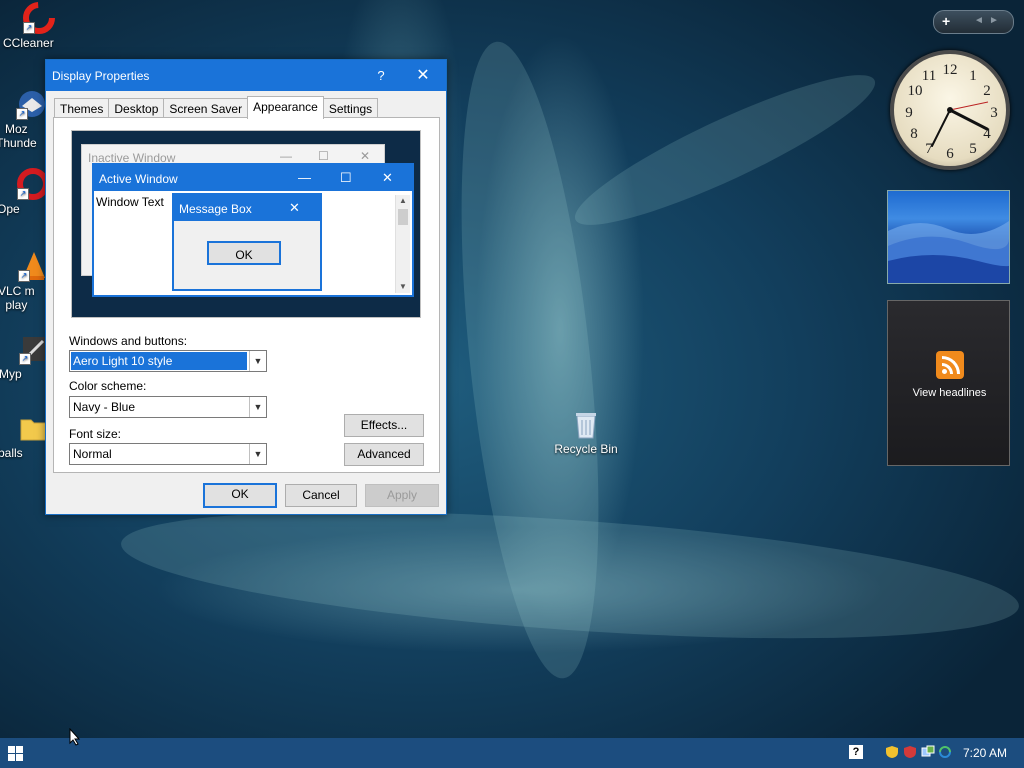  Describe the element at coordinates (240, 495) in the screenshot. I see `ok-button: OK` at that location.